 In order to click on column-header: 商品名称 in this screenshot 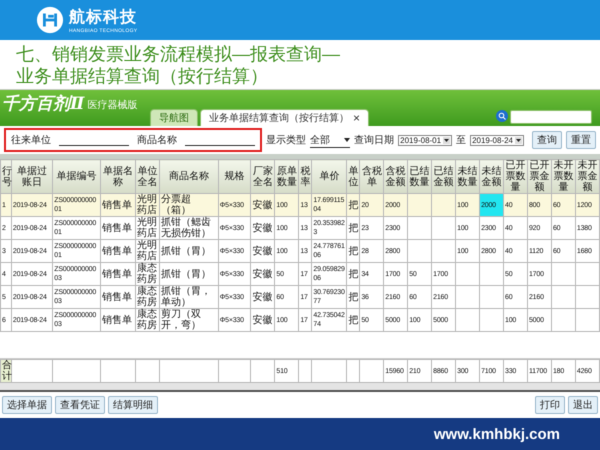, I will do `click(188, 177)`.